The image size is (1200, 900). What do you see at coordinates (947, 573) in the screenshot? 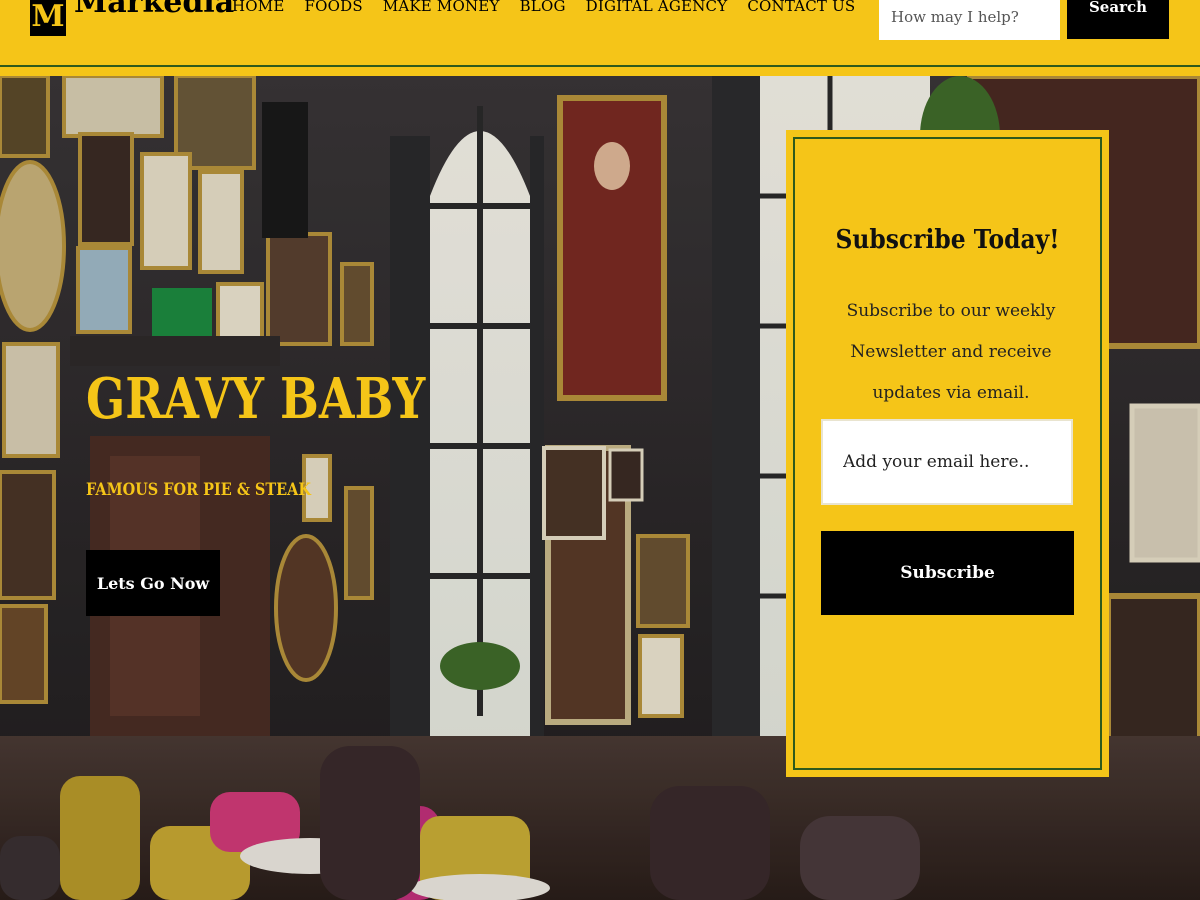
I see `subscribe-button: Subscribe` at bounding box center [947, 573].